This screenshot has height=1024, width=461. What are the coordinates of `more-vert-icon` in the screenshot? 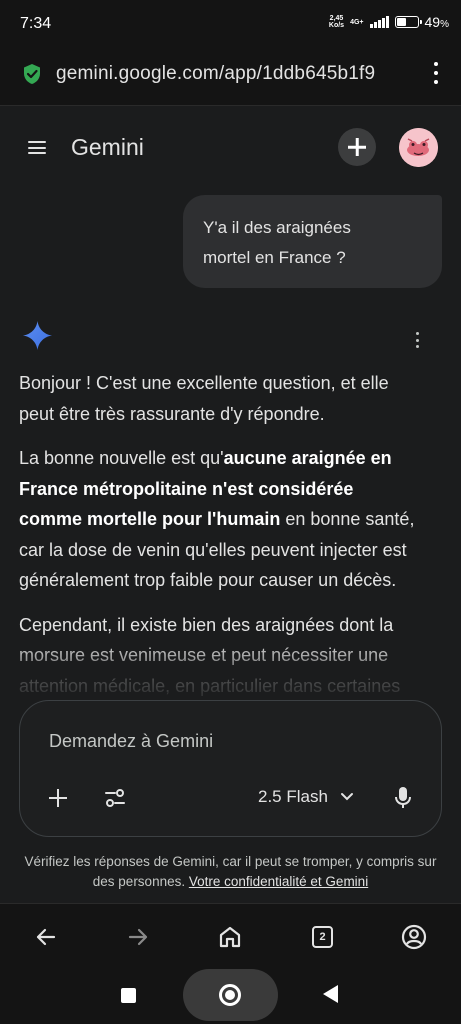 It's located at (436, 73).